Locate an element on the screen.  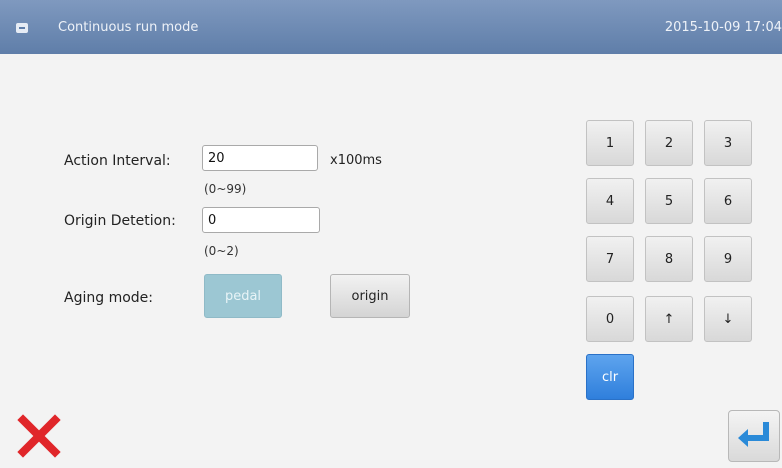
keypad-key-up: ↑ is located at coordinates (669, 319).